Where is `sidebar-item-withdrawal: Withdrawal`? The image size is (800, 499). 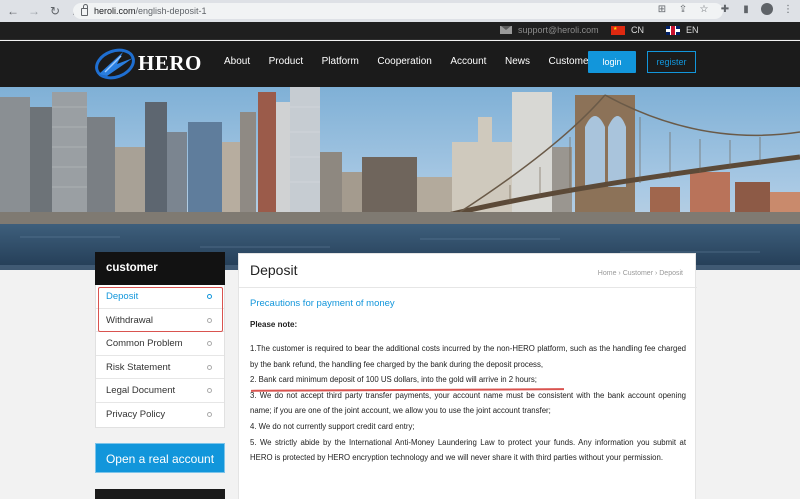
sidebar-item-withdrawal: Withdrawal is located at coordinates (160, 321).